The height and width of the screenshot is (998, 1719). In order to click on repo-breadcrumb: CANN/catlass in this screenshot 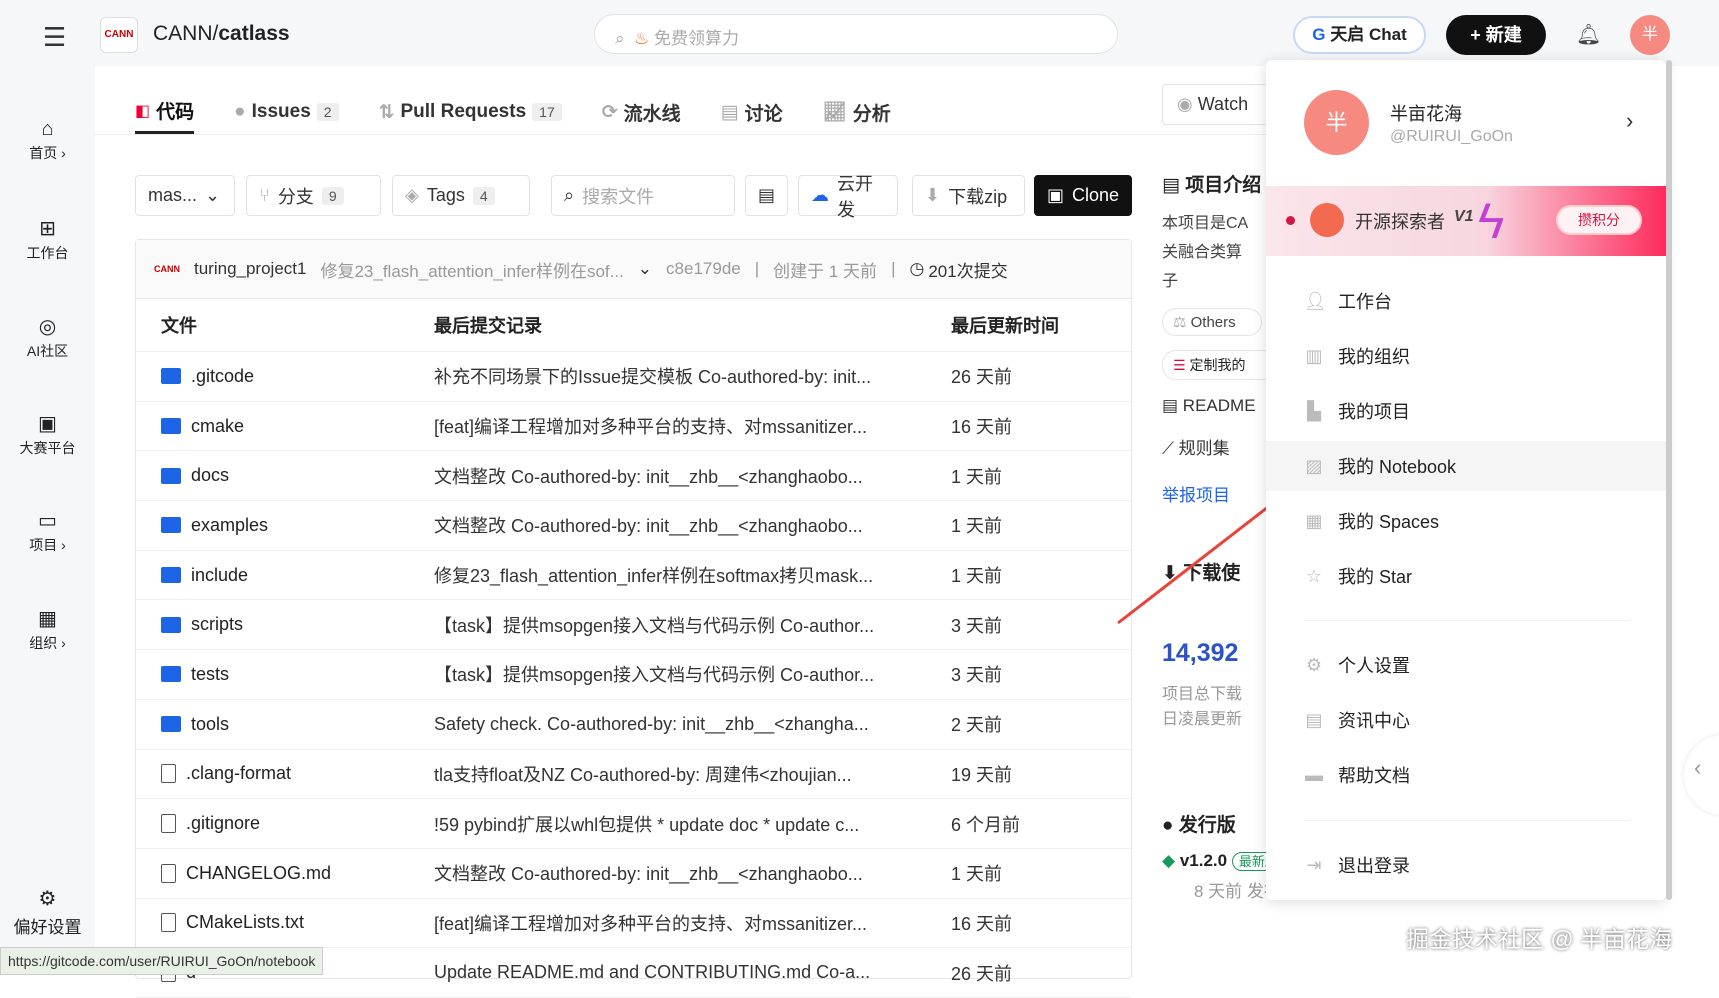, I will do `click(221, 34)`.